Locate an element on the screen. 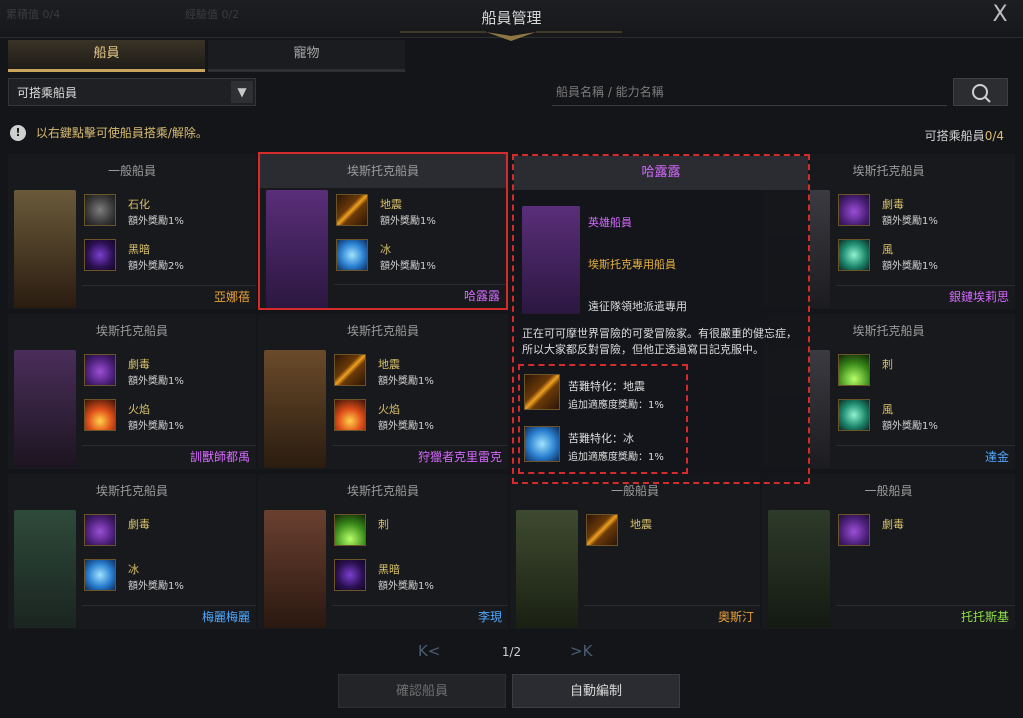 Image resolution: width=1023 pixels, height=718 pixels. count-label: 可搭乘船員 is located at coordinates (954, 136).